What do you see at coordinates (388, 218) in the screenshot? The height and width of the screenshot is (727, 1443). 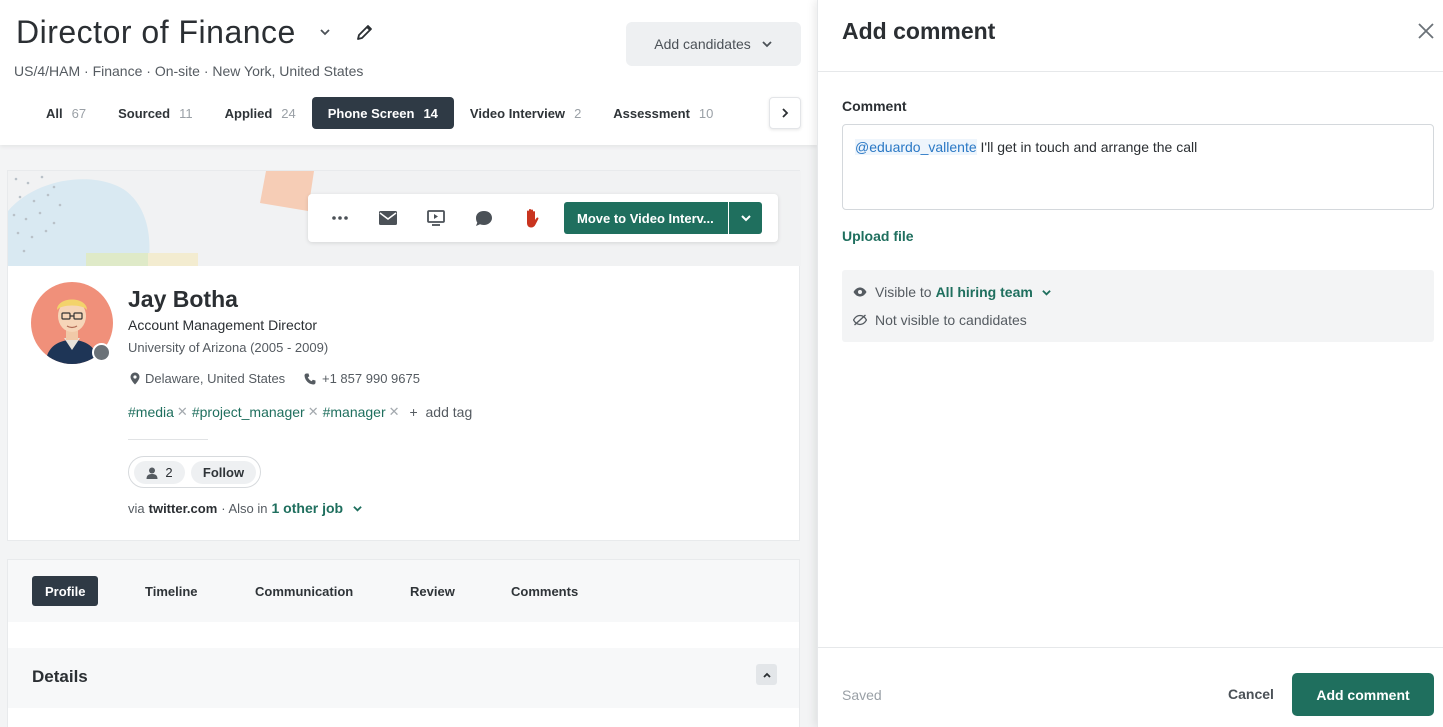 I see `email-icon` at bounding box center [388, 218].